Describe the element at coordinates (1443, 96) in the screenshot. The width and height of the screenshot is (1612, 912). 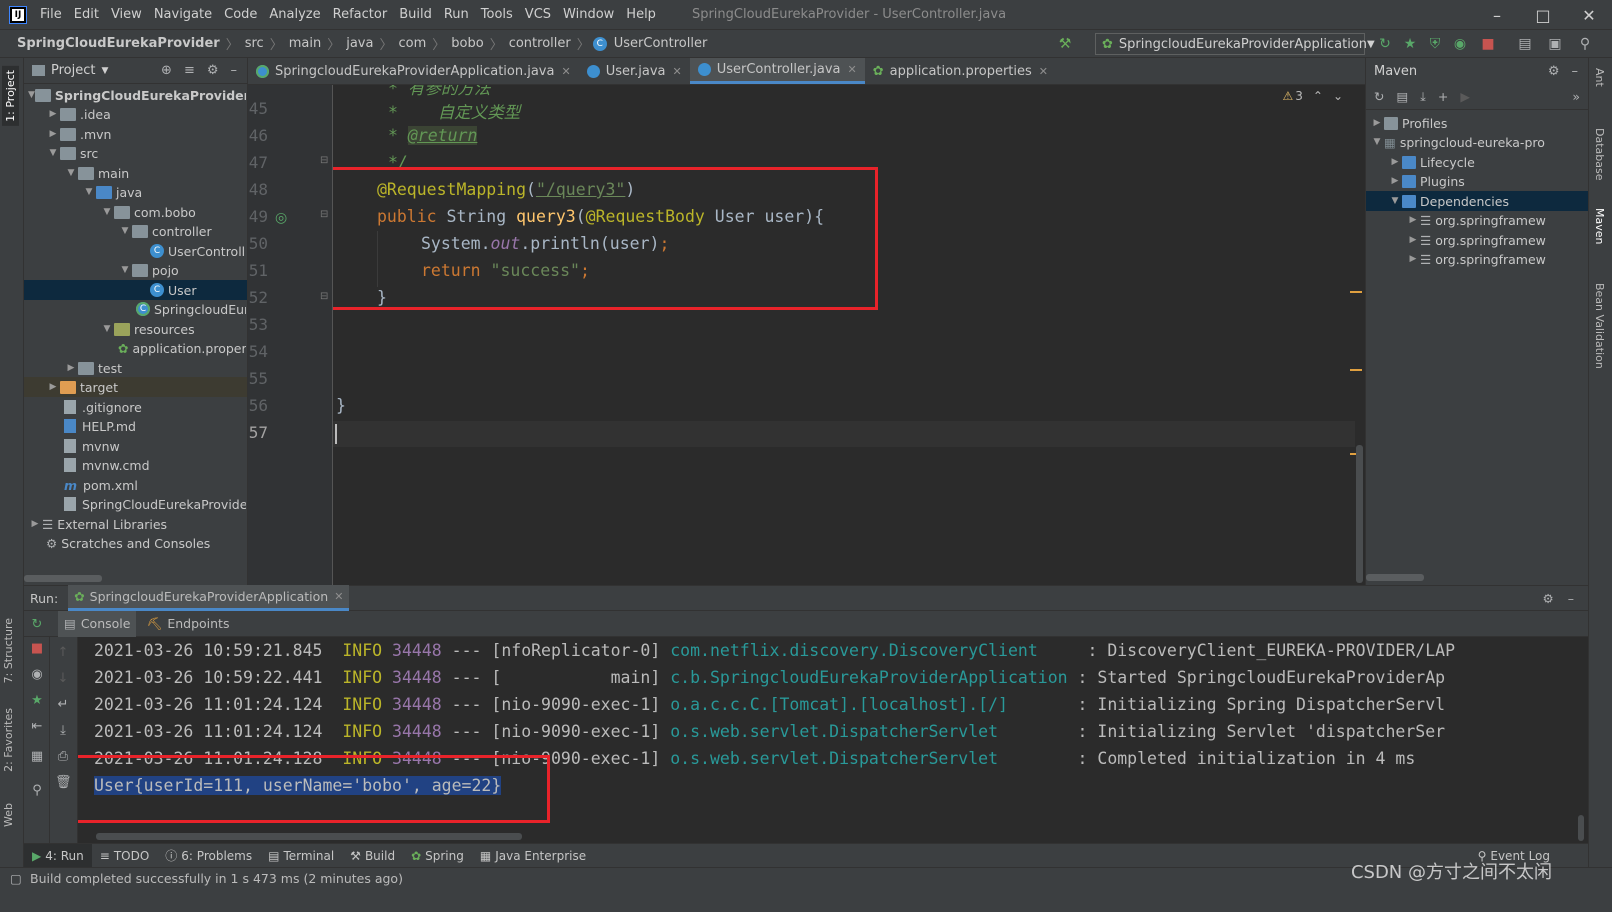
I see `add-icon: +` at that location.